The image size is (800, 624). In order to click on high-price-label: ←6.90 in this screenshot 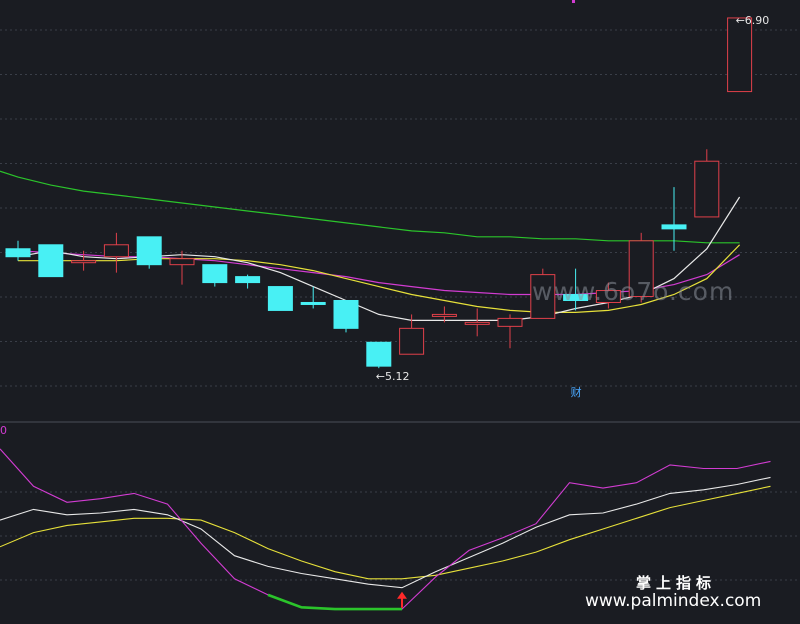, I will do `click(753, 20)`.